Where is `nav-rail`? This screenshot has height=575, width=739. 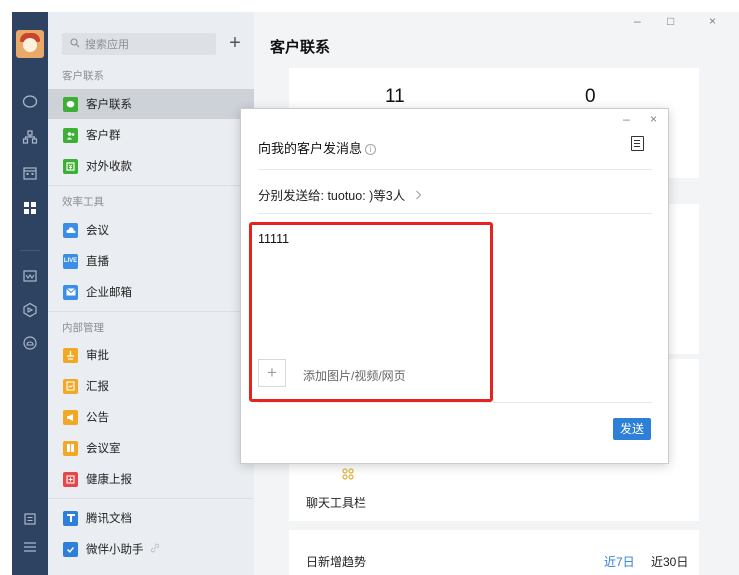 nav-rail is located at coordinates (30, 293).